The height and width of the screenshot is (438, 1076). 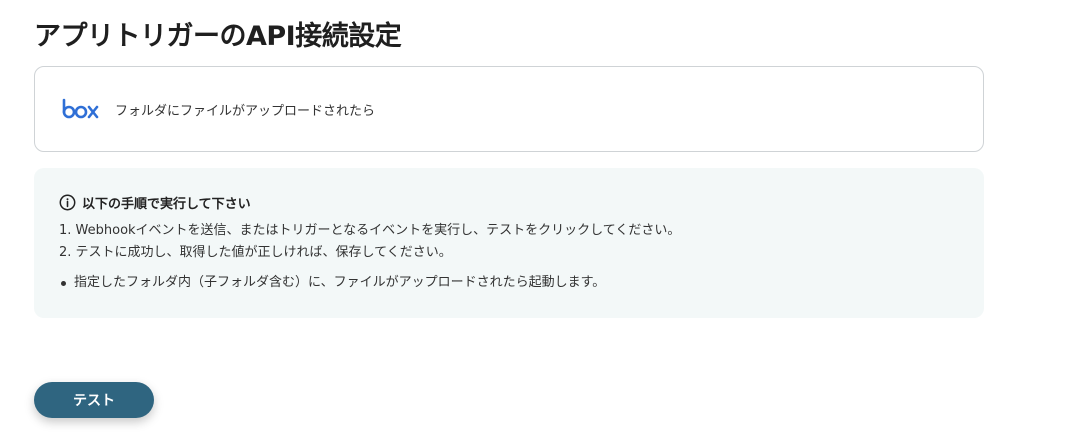 I want to click on box-logo, so click(x=80, y=108).